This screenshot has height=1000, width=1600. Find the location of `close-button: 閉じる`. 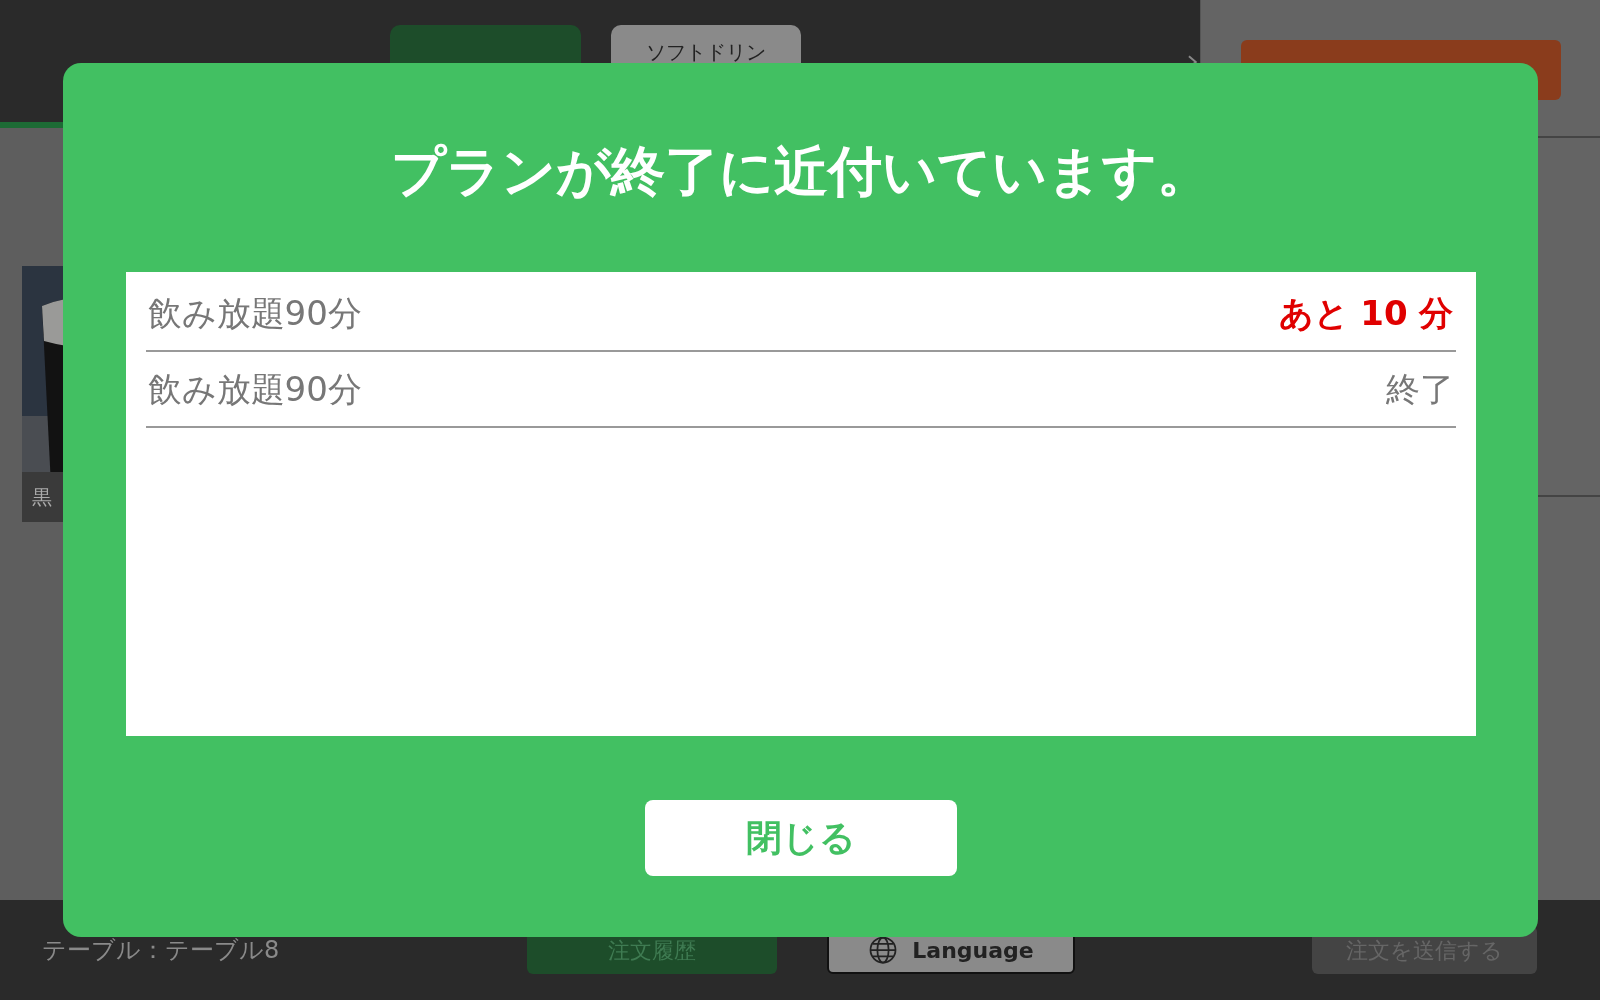

close-button: 閉じる is located at coordinates (800, 838).